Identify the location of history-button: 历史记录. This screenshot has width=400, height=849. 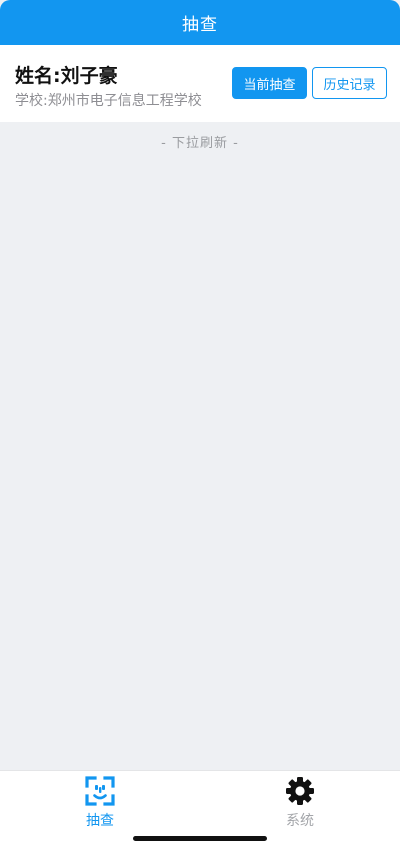
(349, 83).